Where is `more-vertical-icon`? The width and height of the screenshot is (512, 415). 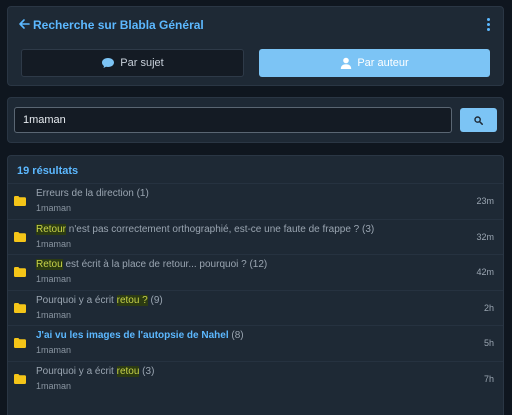
more-vertical-icon is located at coordinates (489, 24).